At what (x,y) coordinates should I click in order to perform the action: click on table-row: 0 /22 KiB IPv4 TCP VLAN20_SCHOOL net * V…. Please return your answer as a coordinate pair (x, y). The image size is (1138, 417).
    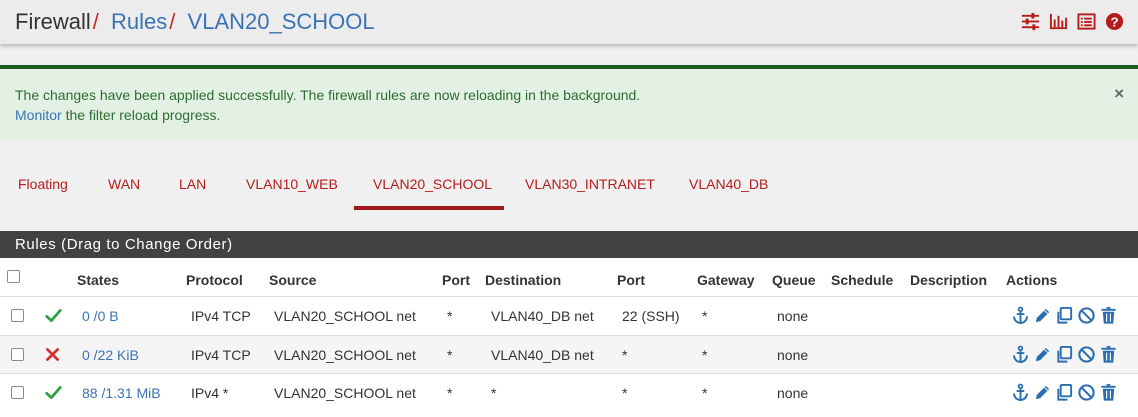
    Looking at the image, I should click on (569, 354).